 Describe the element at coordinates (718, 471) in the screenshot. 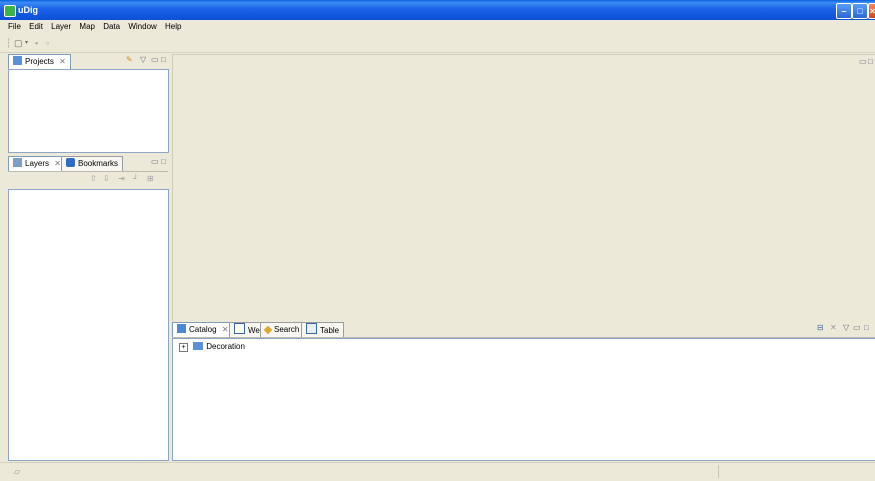

I see `status-divider` at that location.